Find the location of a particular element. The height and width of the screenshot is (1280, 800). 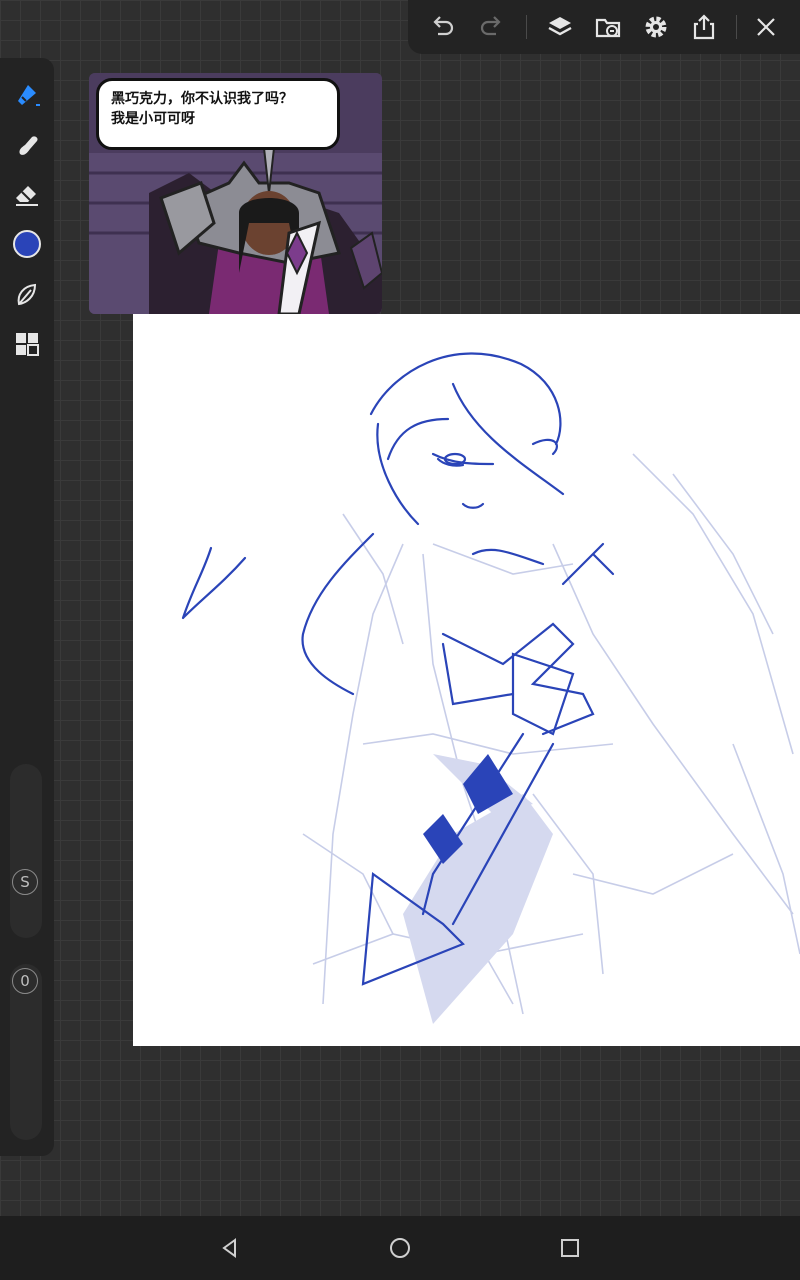

settings-button is located at coordinates (656, 27).